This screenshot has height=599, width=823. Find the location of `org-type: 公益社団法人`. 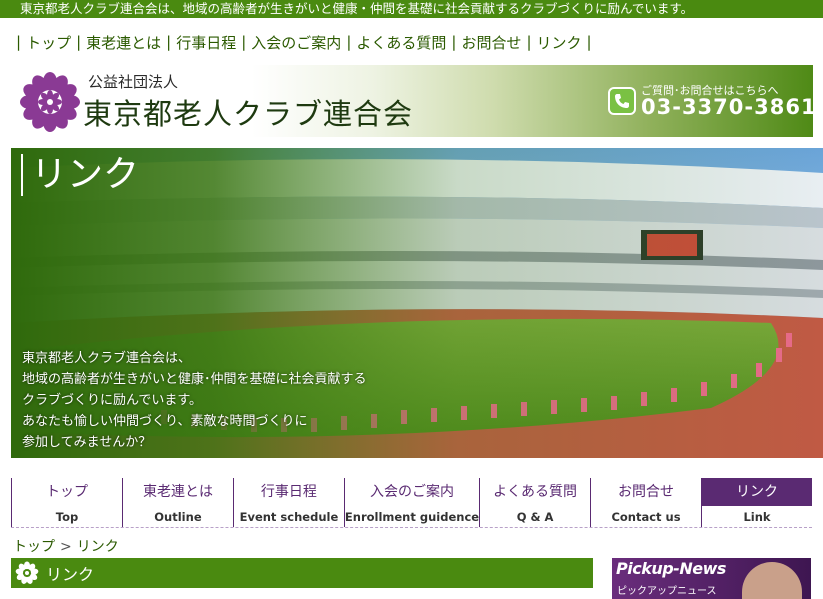

org-type: 公益社団法人 is located at coordinates (133, 82).